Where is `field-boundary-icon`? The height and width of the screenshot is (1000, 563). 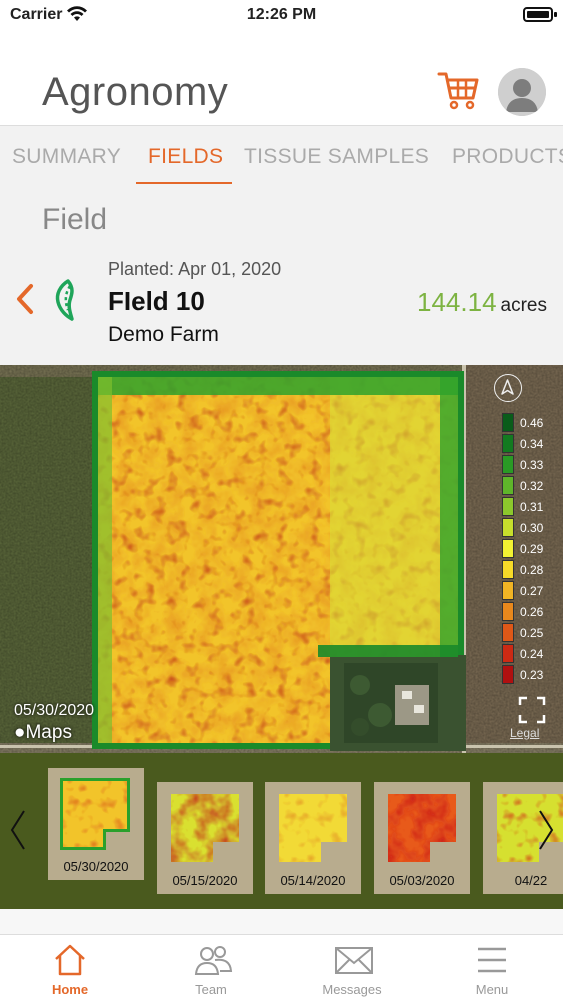 field-boundary-icon is located at coordinates (64, 300).